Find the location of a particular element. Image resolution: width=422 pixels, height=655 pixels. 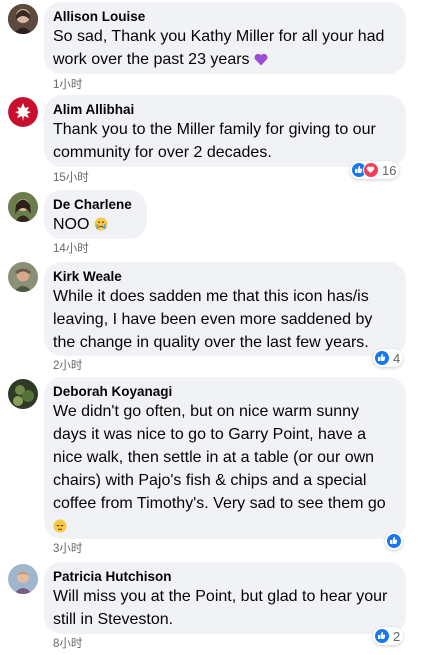

reaction-summary: 16 is located at coordinates (375, 170).